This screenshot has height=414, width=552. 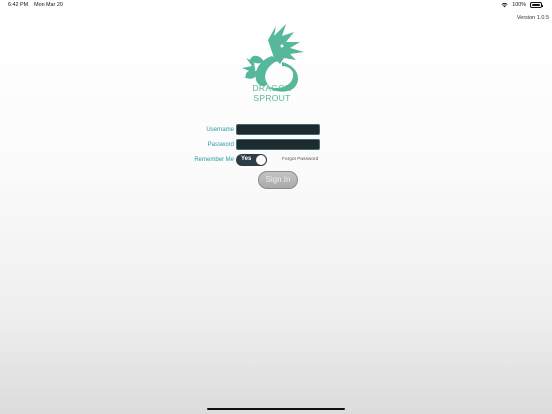 I want to click on status-time: 6:42 PM, so click(x=18, y=5).